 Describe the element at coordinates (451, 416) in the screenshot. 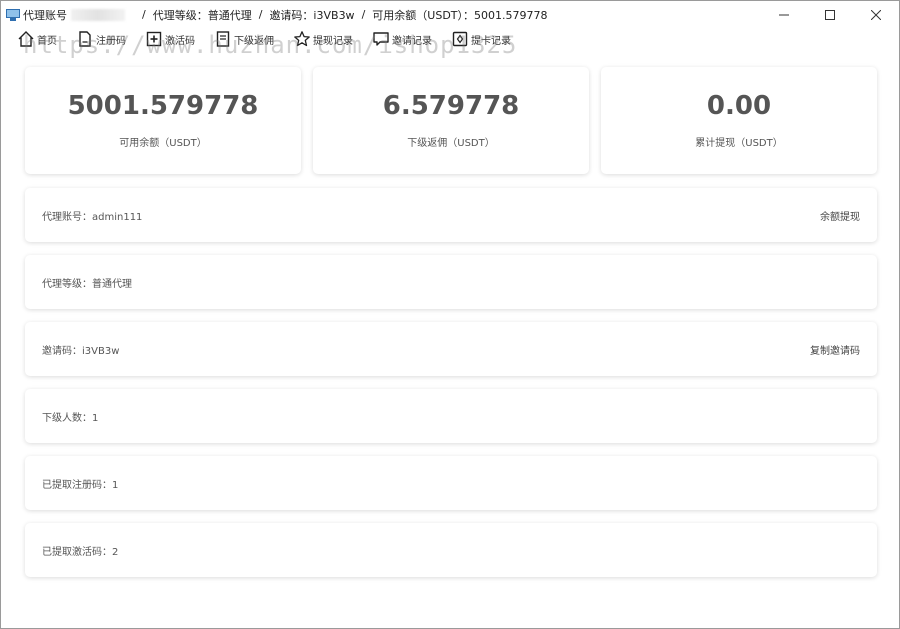

I see `info-row-sub-count: 下级人数：1` at that location.